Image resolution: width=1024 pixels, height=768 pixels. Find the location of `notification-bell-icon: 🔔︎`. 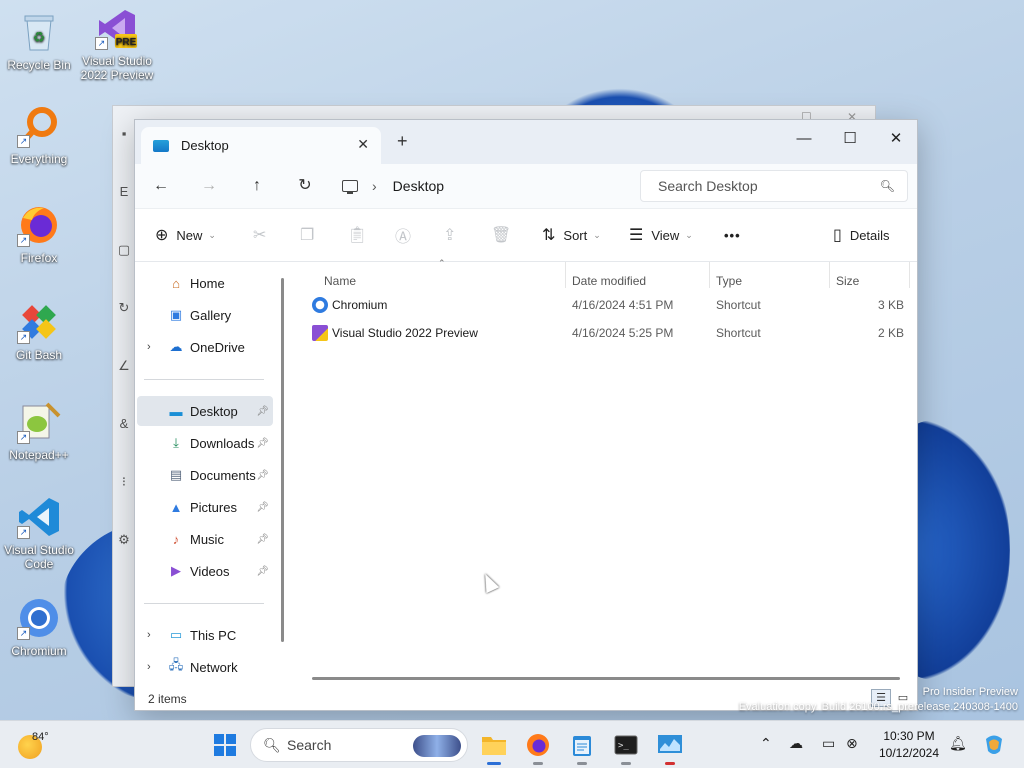

notification-bell-icon: 🔔︎ is located at coordinates (958, 743).